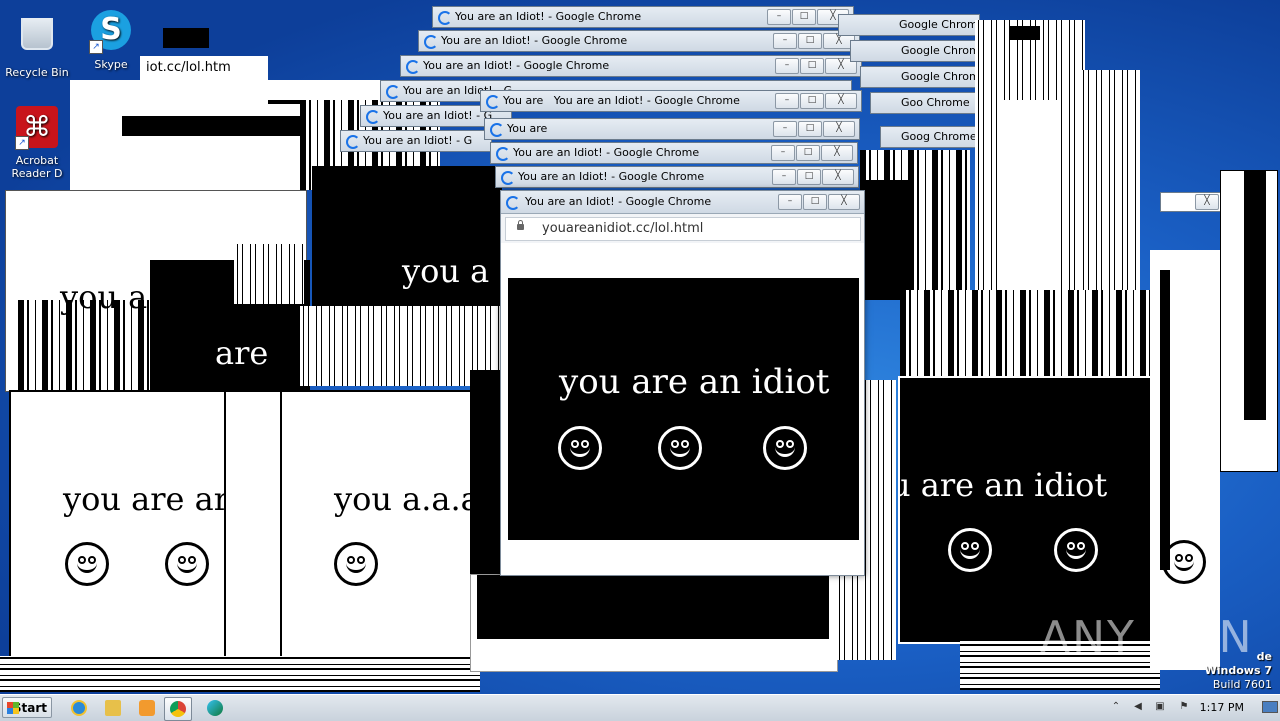  Describe the element at coordinates (1184, 707) in the screenshot. I see `action-center-flag-icon: ⚑` at that location.